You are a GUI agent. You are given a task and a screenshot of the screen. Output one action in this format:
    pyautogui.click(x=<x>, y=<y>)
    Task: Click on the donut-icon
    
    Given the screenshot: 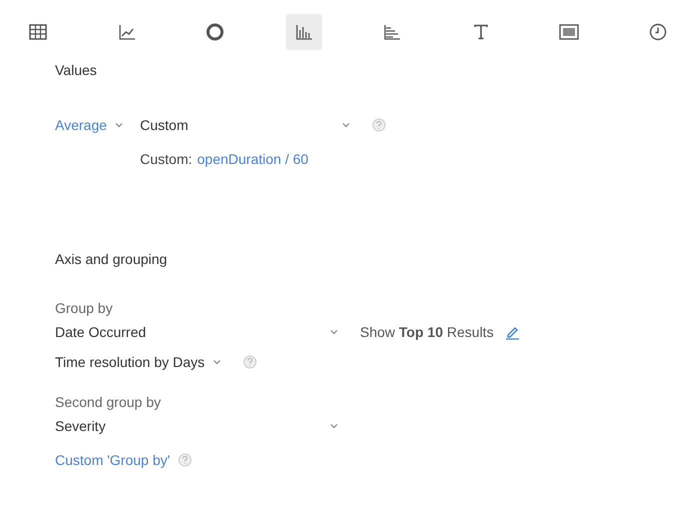 What is the action you would take?
    pyautogui.click(x=215, y=32)
    